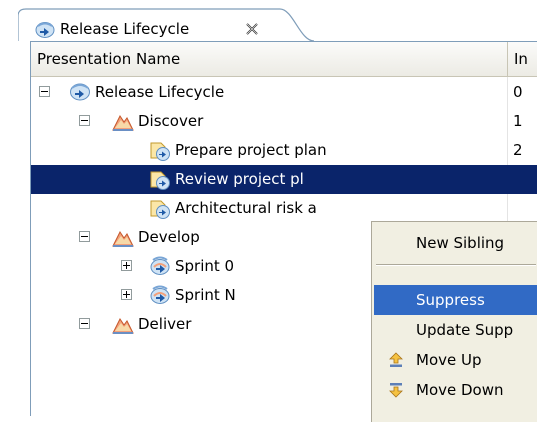  Describe the element at coordinates (239, 179) in the screenshot. I see `row-label: Review project pl` at that location.